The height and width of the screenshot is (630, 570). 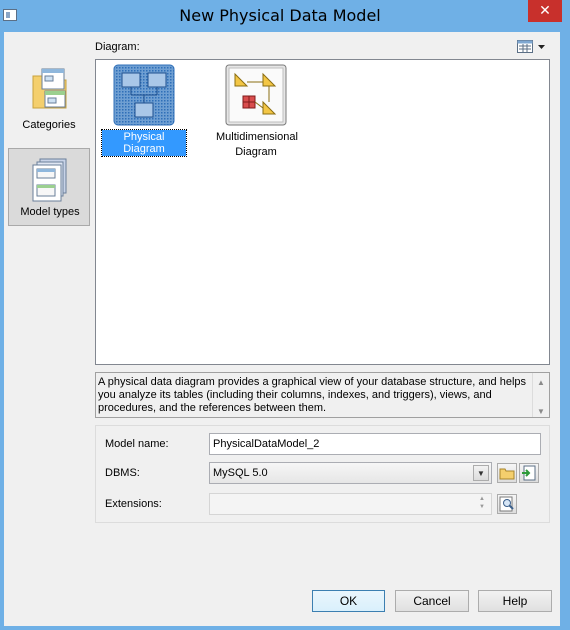 What do you see at coordinates (375, 444) in the screenshot?
I see `model-name-input: PhysicalDataModel_2` at bounding box center [375, 444].